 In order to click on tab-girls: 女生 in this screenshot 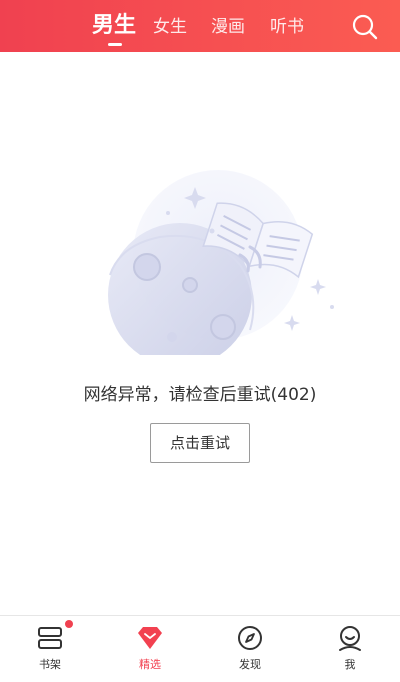, I will do `click(170, 26)`.